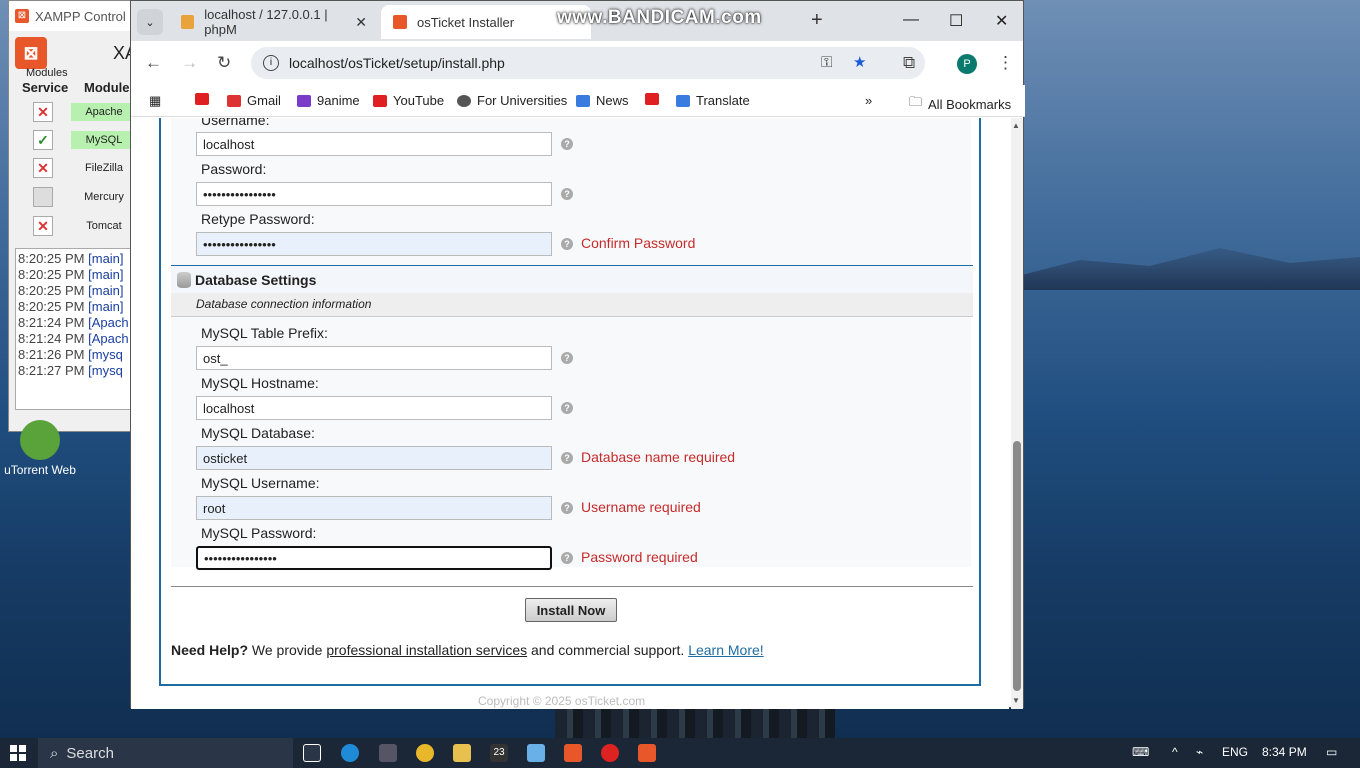 Image resolution: width=1360 pixels, height=768 pixels. Describe the element at coordinates (271, 63) in the screenshot. I see `site-info-icon: i` at that location.